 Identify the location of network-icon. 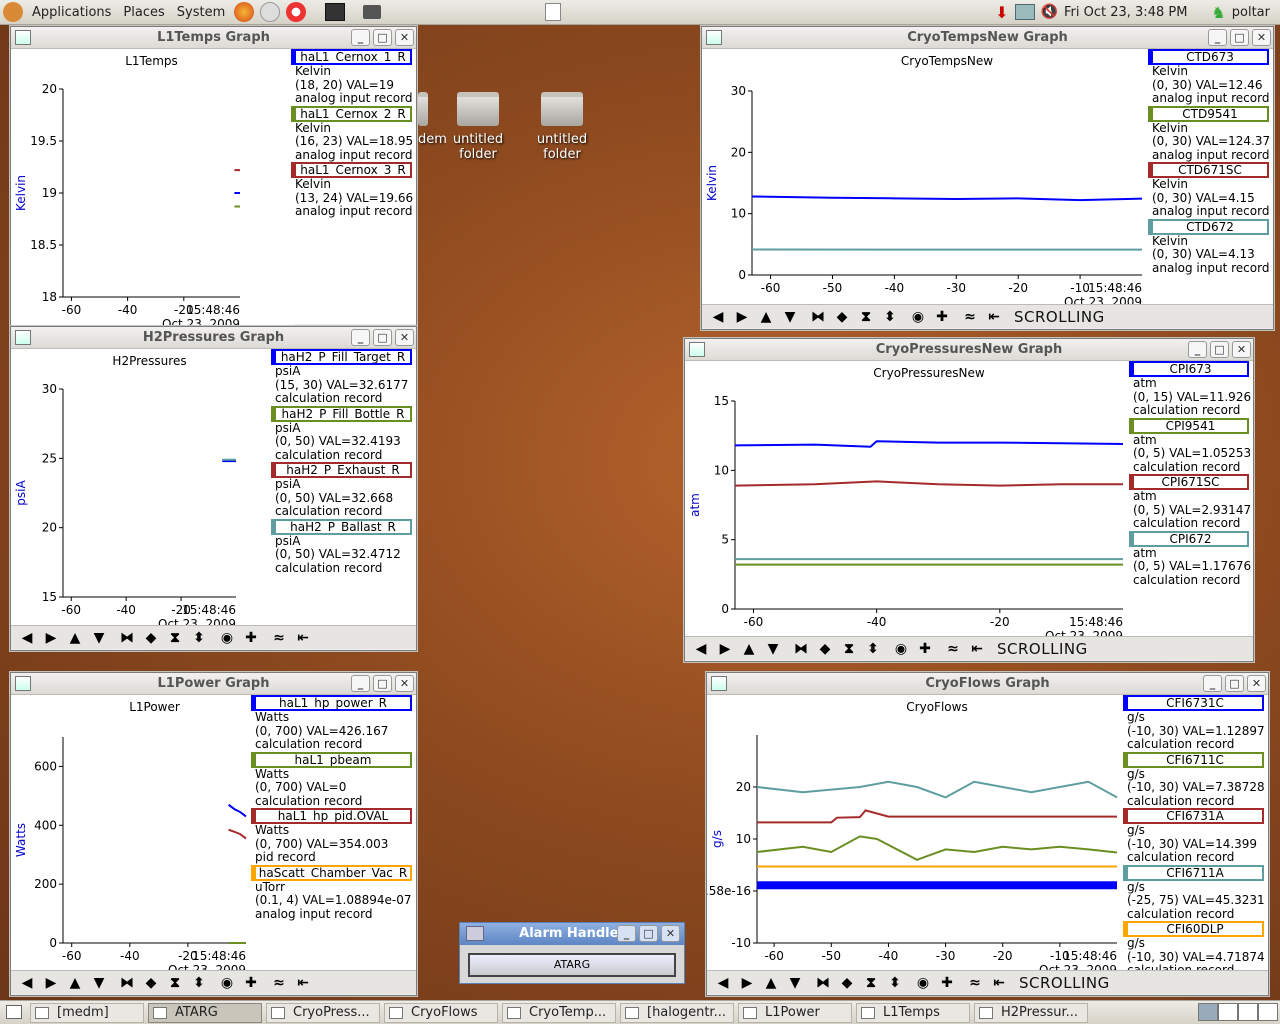
(1024, 12).